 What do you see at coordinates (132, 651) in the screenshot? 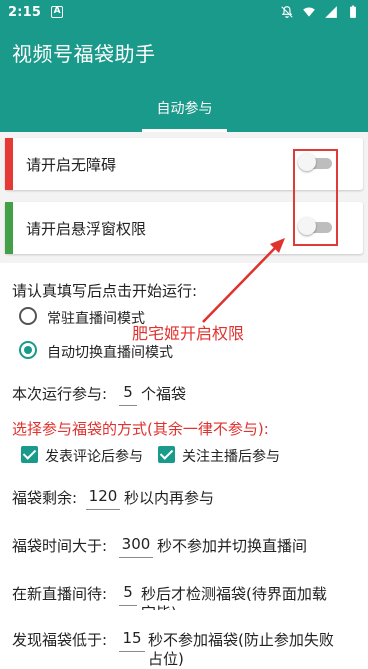
I see `found-less-underline` at bounding box center [132, 651].